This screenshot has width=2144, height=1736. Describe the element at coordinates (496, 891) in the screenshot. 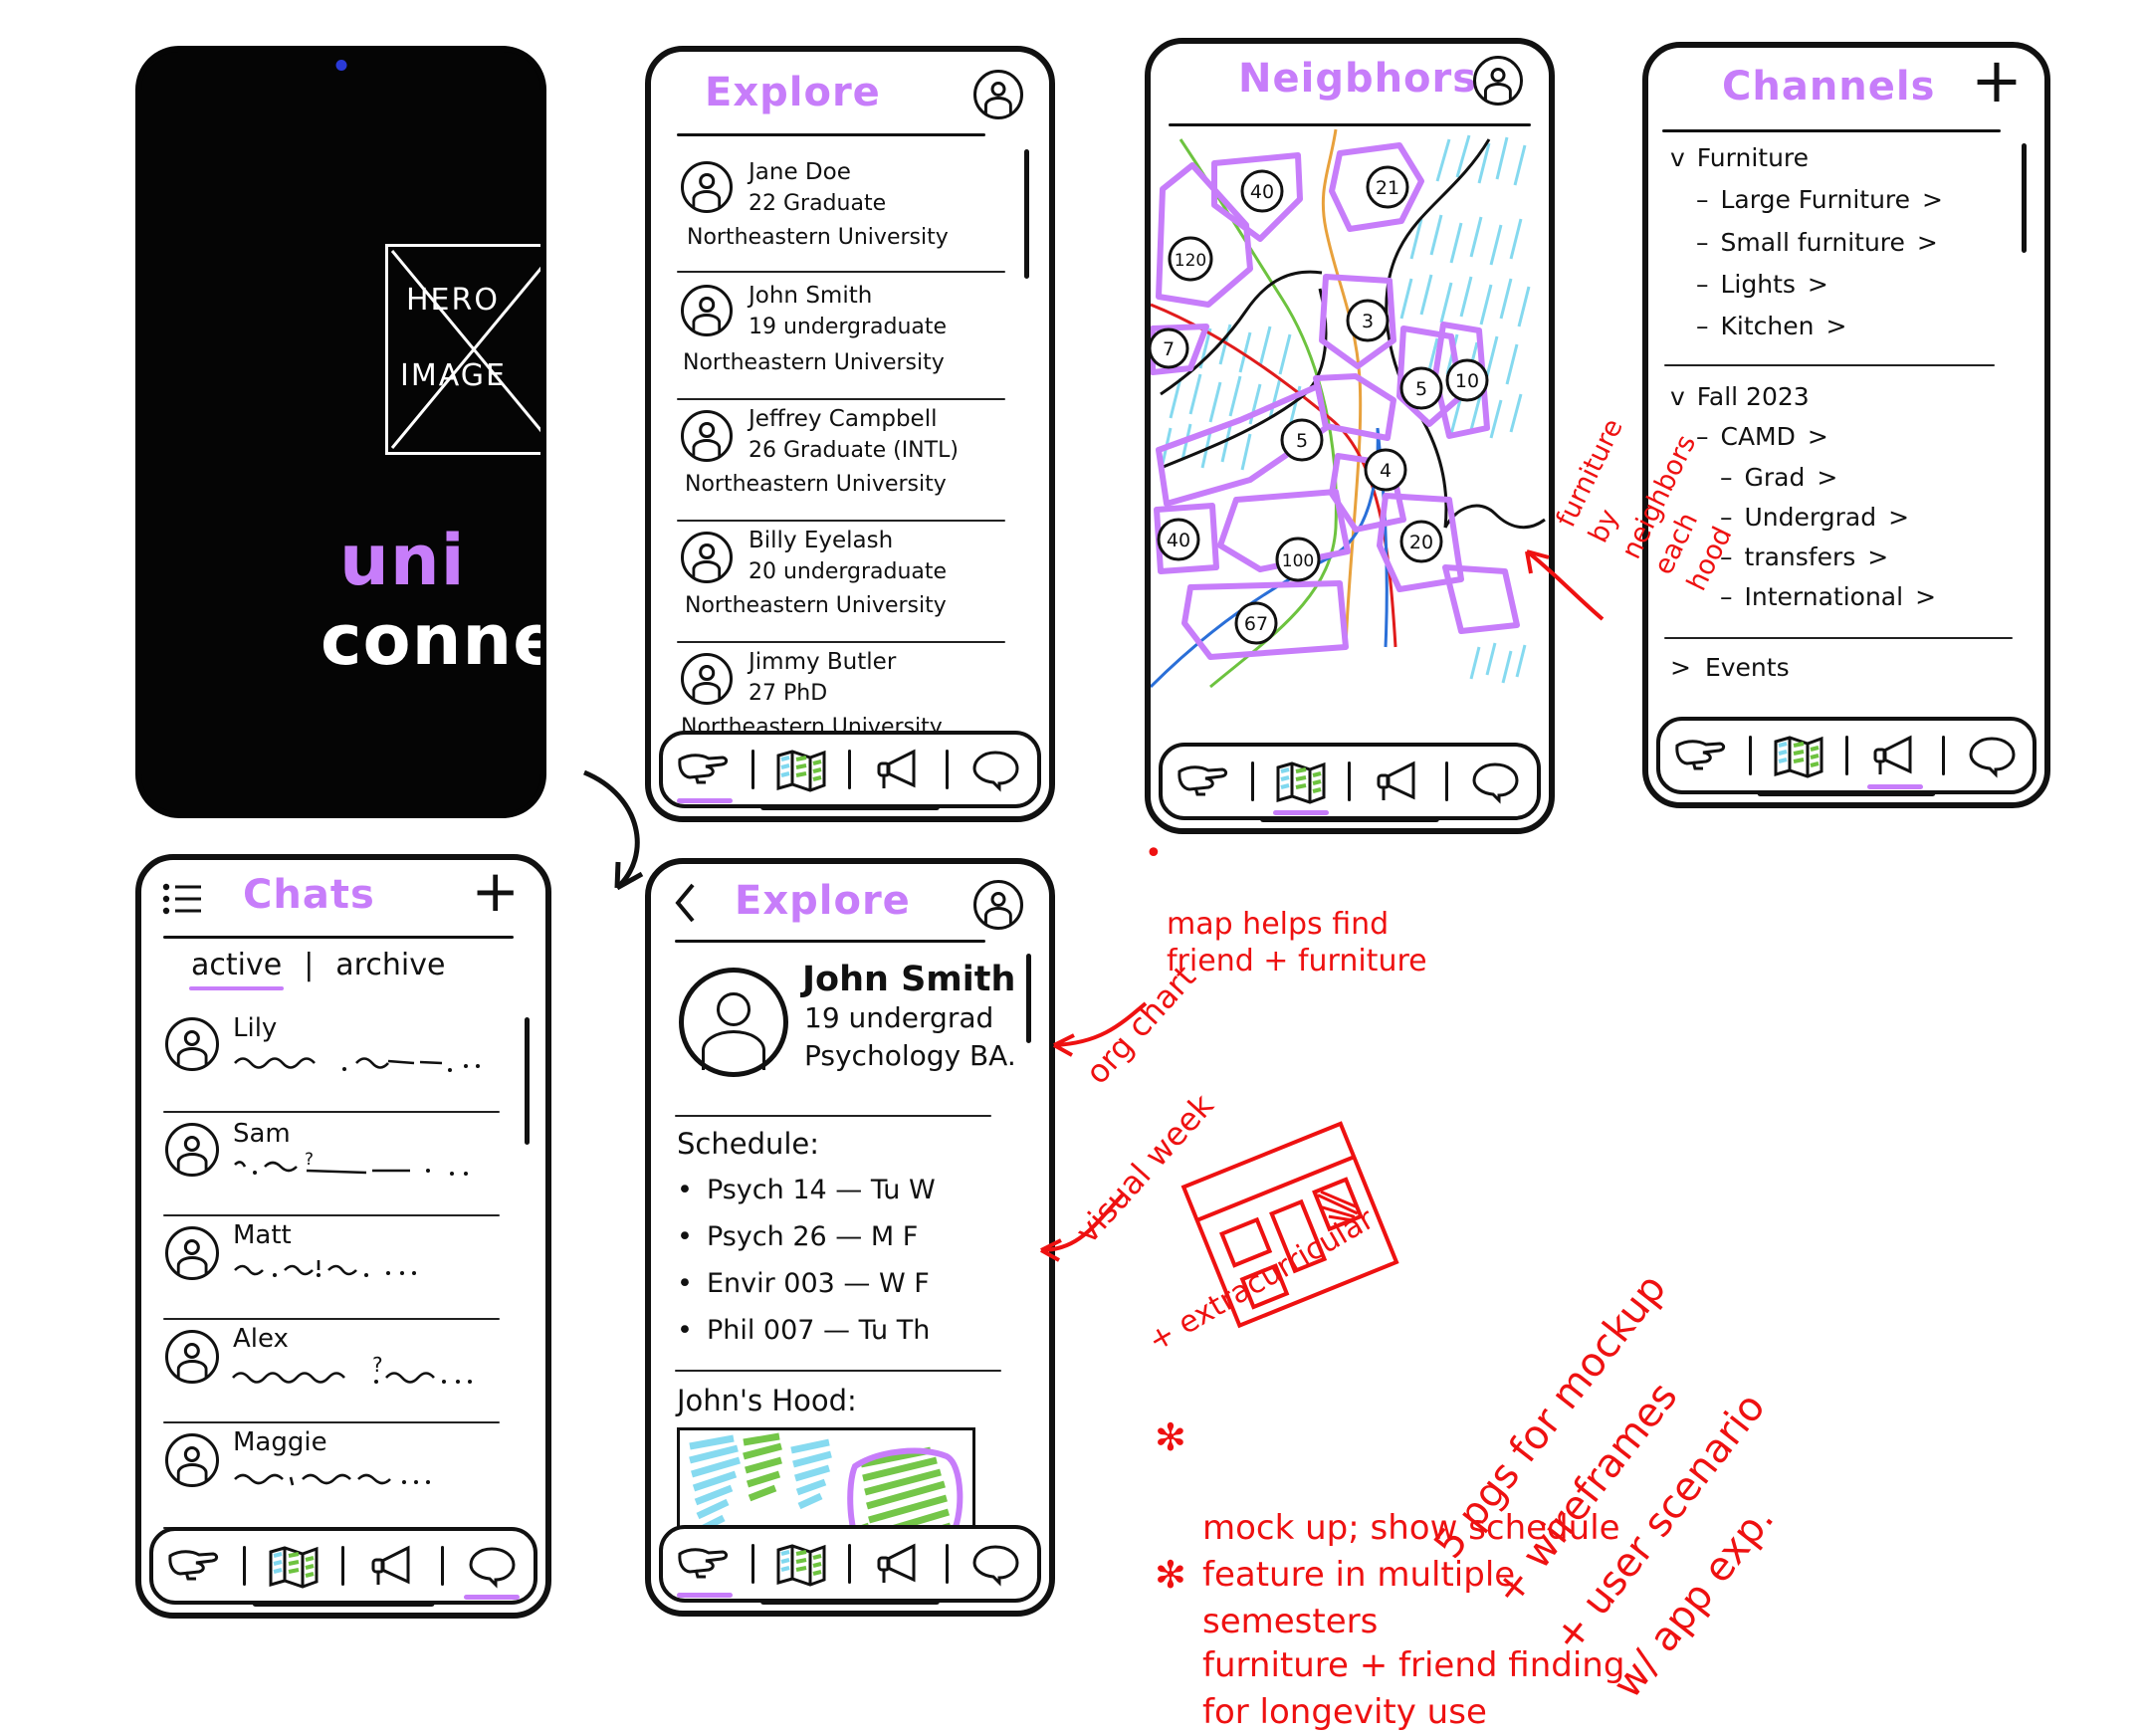

I see `new-chat-button: +` at that location.